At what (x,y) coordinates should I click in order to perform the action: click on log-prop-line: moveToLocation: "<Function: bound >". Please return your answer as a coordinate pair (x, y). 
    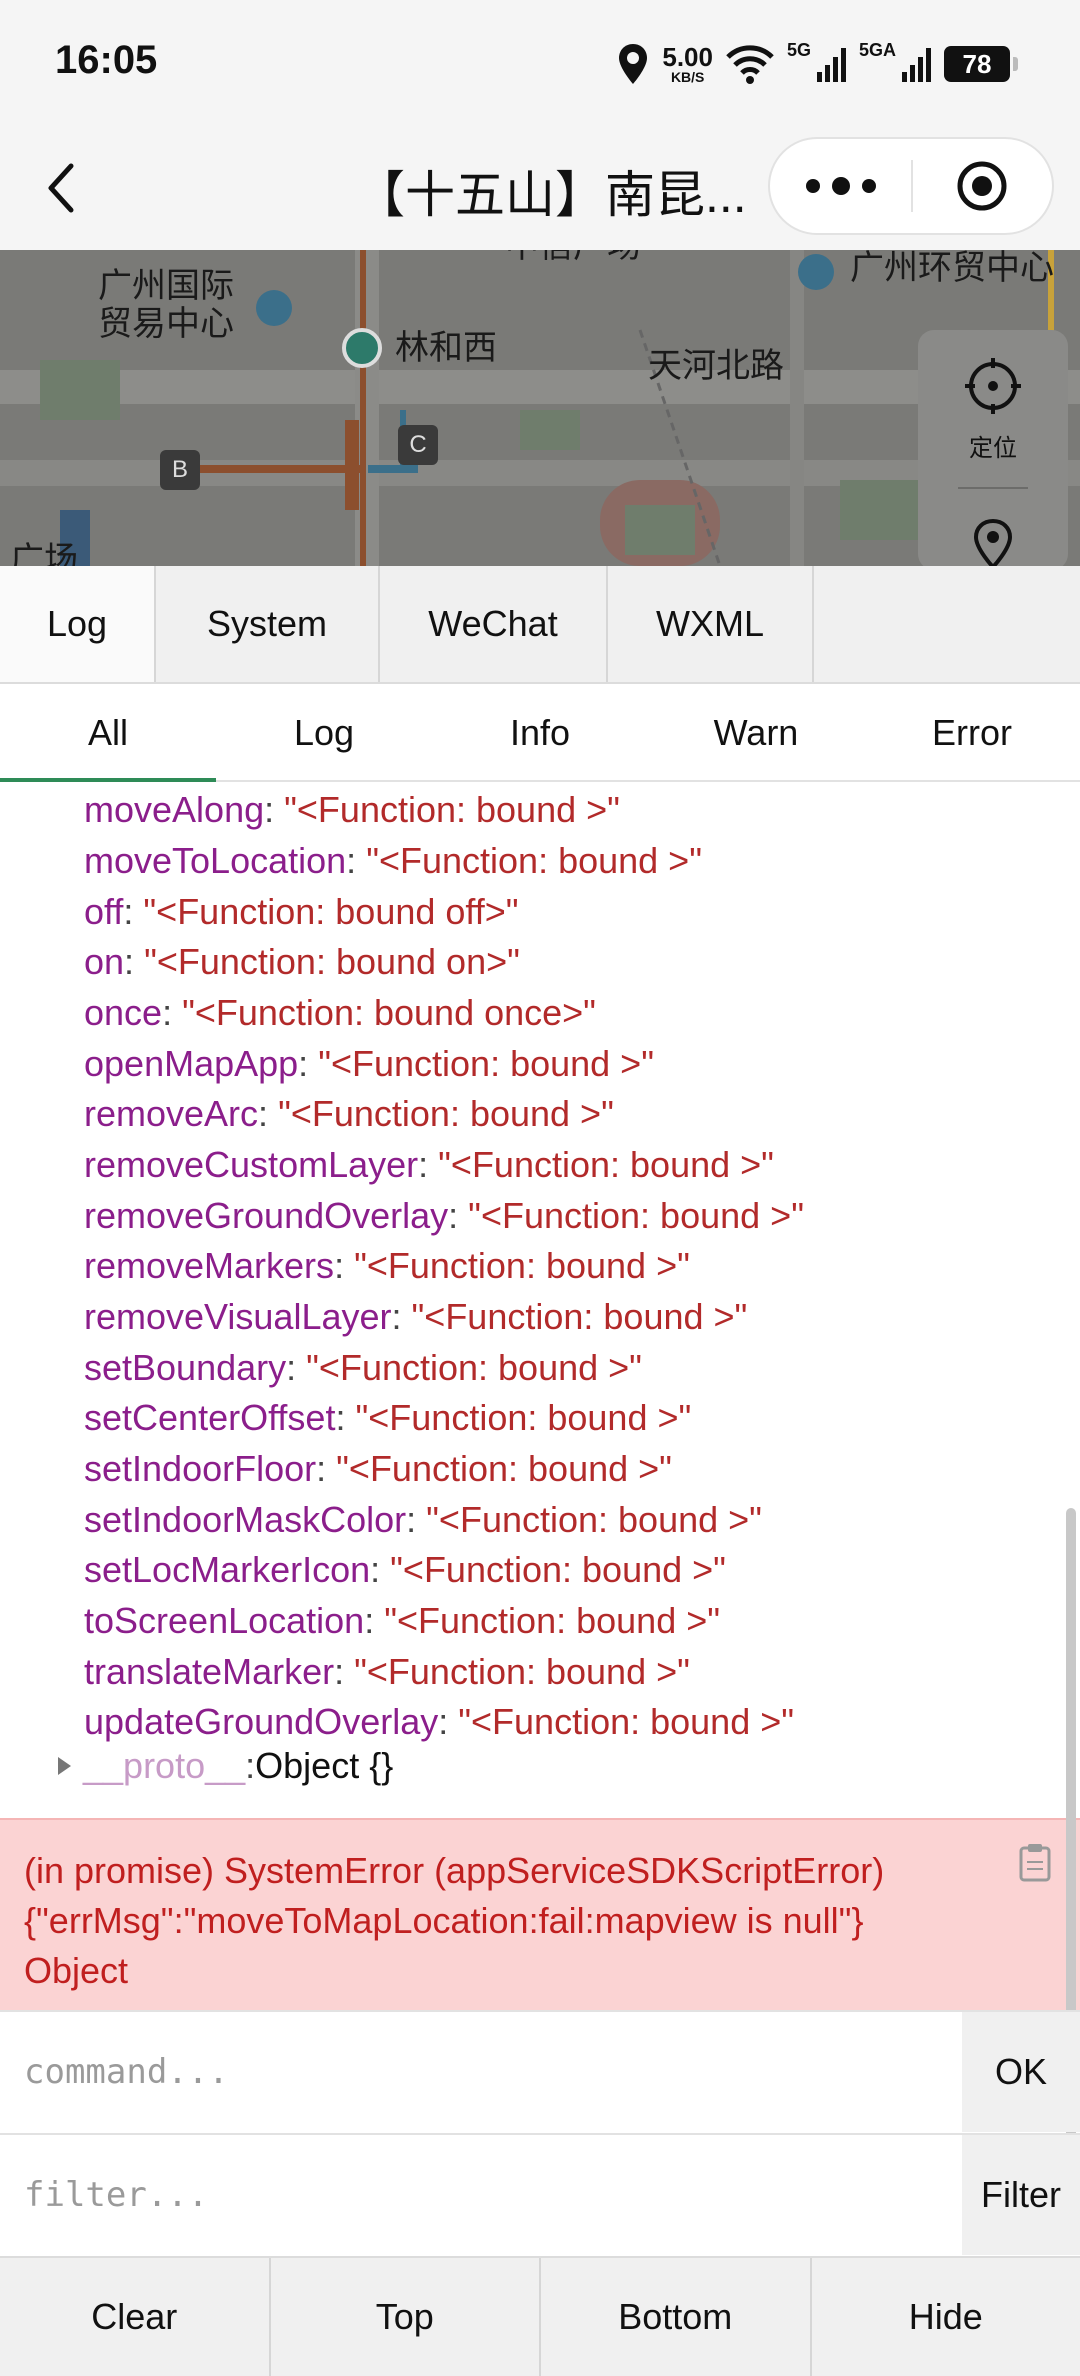
    Looking at the image, I should click on (393, 860).